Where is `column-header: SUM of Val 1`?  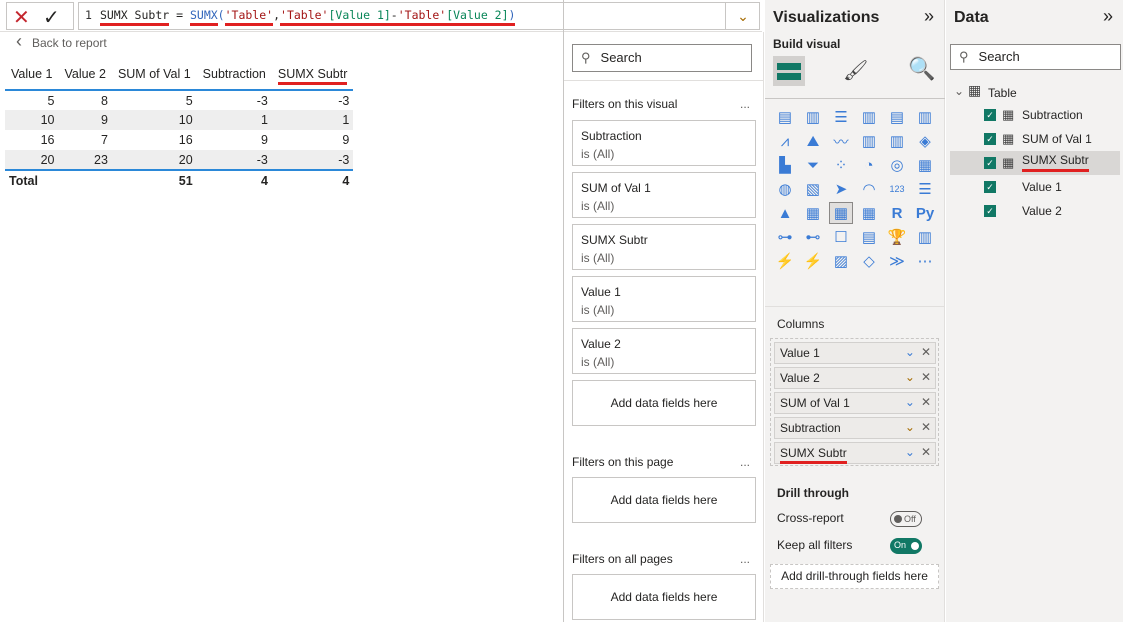 column-header: SUM of Val 1 is located at coordinates (154, 75).